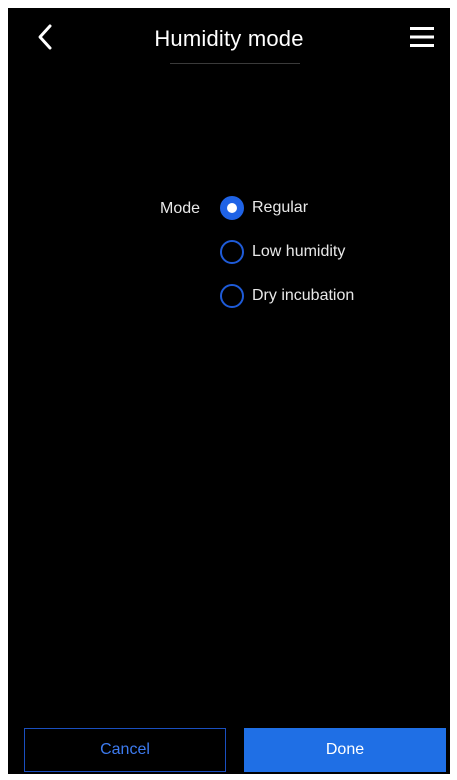  What do you see at coordinates (232, 208) in the screenshot?
I see `radio-checked-icon` at bounding box center [232, 208].